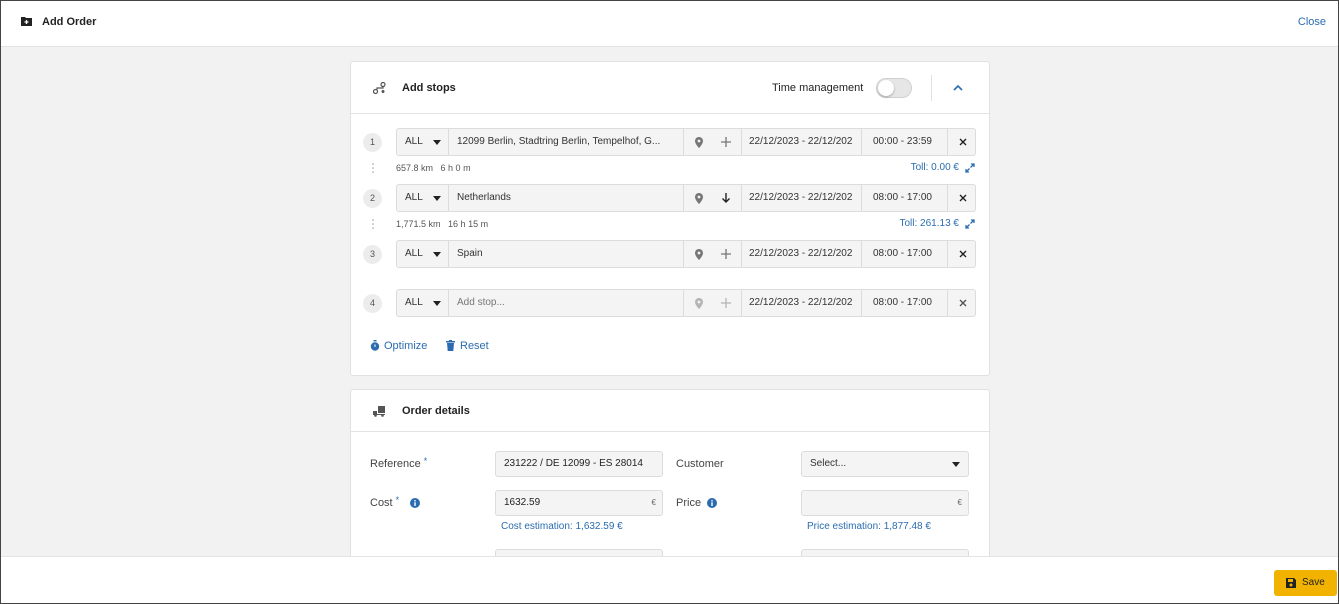 The height and width of the screenshot is (604, 1339). I want to click on toll-link: Toll: 0.00 €, so click(935, 167).